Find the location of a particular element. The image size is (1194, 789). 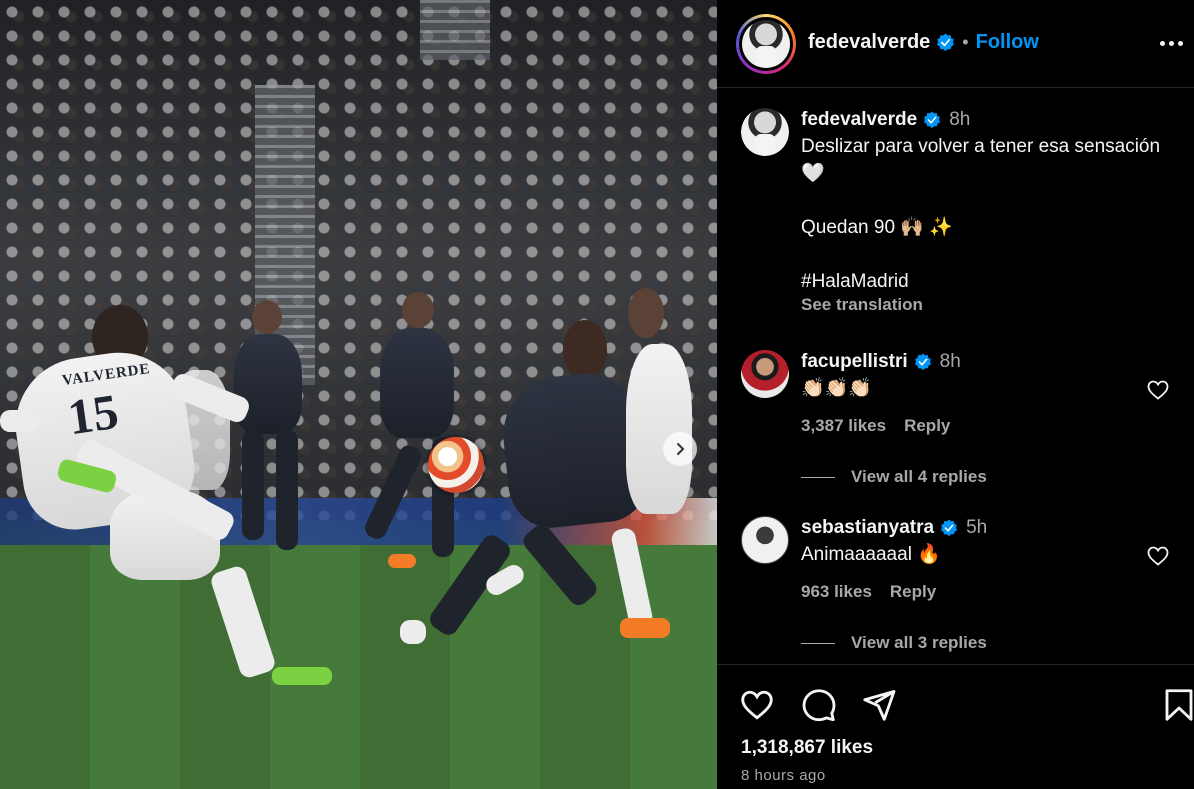

comment-username: facupellistri is located at coordinates (854, 361).